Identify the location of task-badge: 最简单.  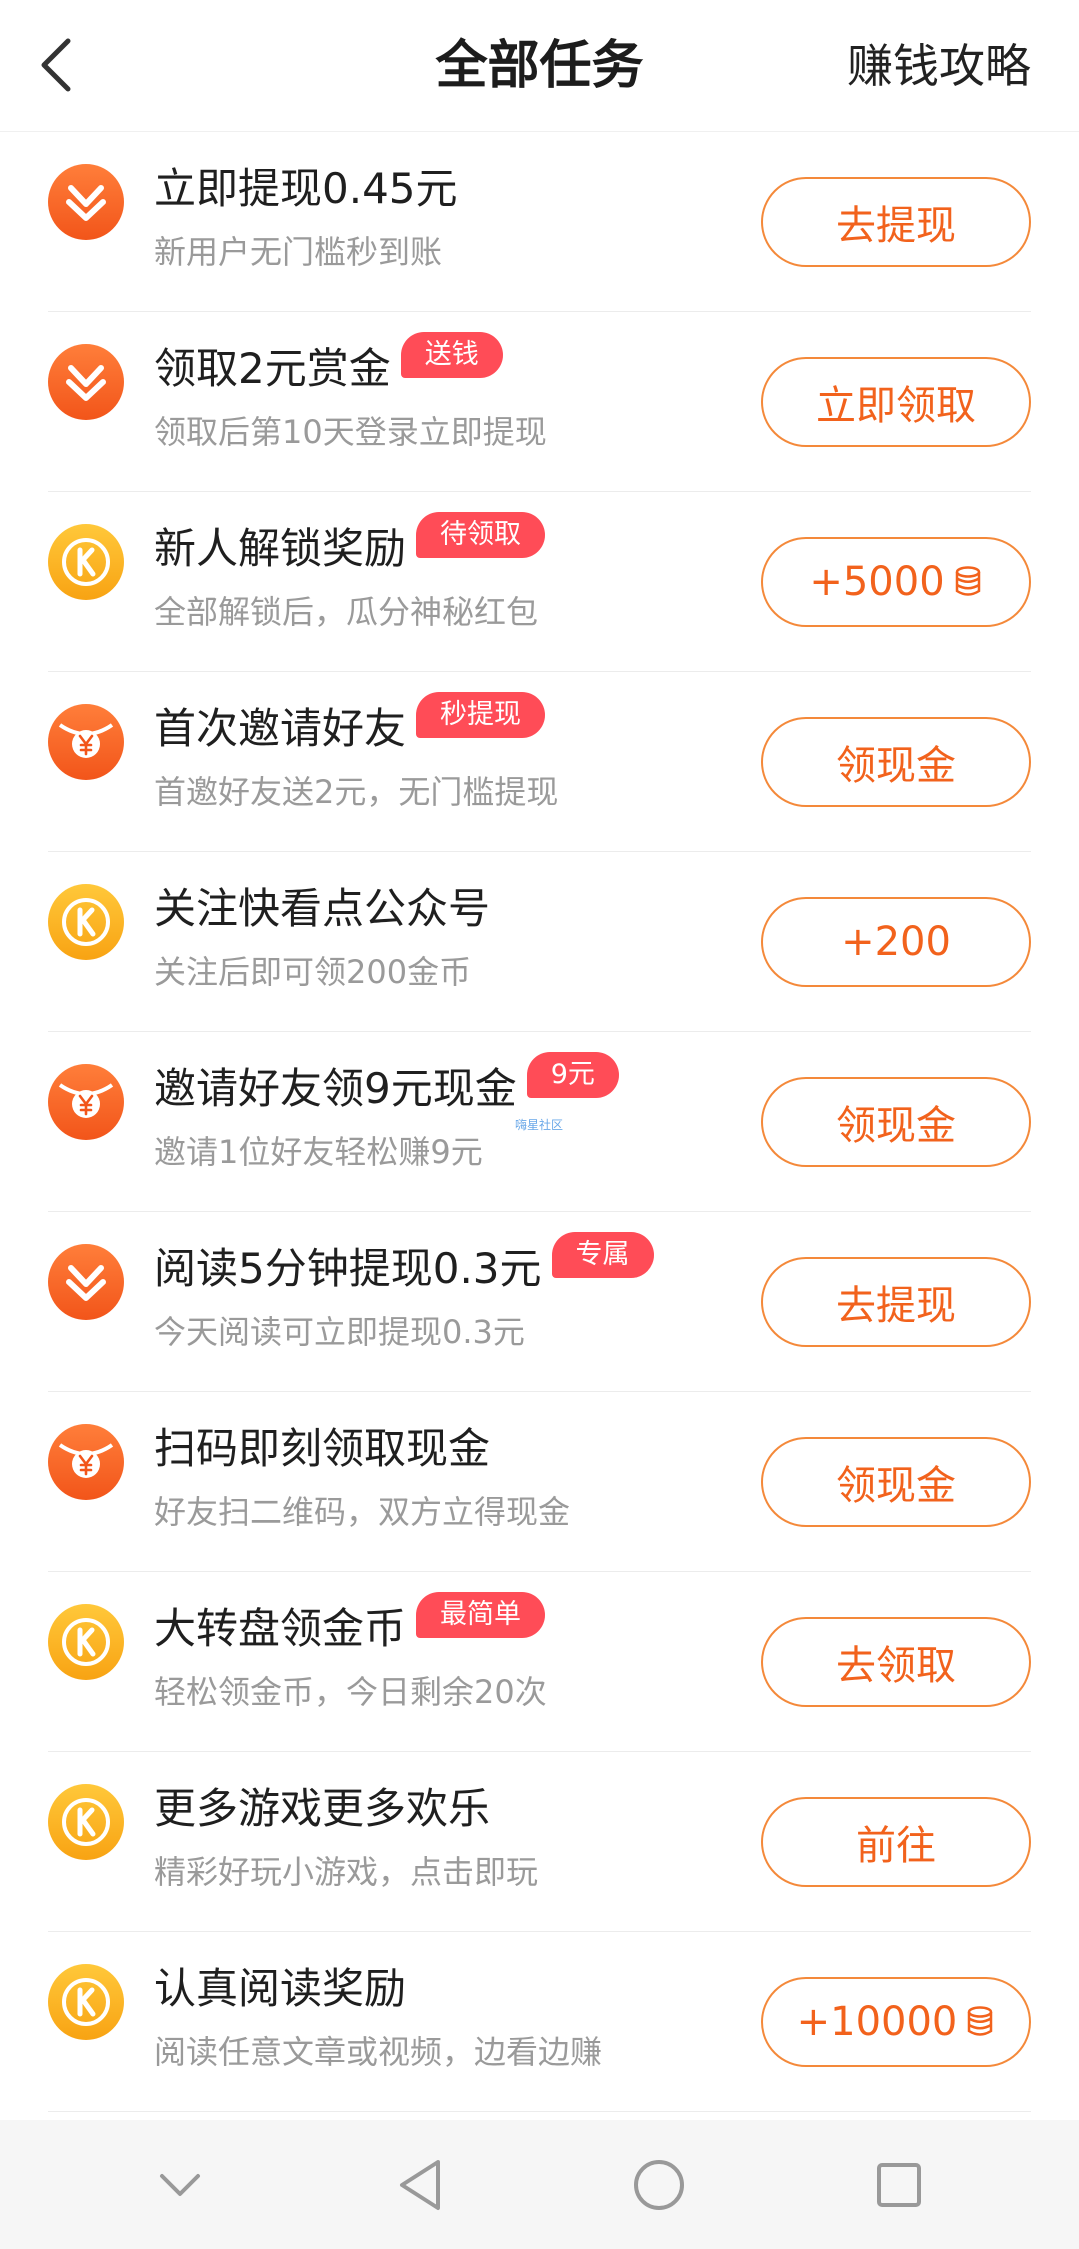
(481, 1615).